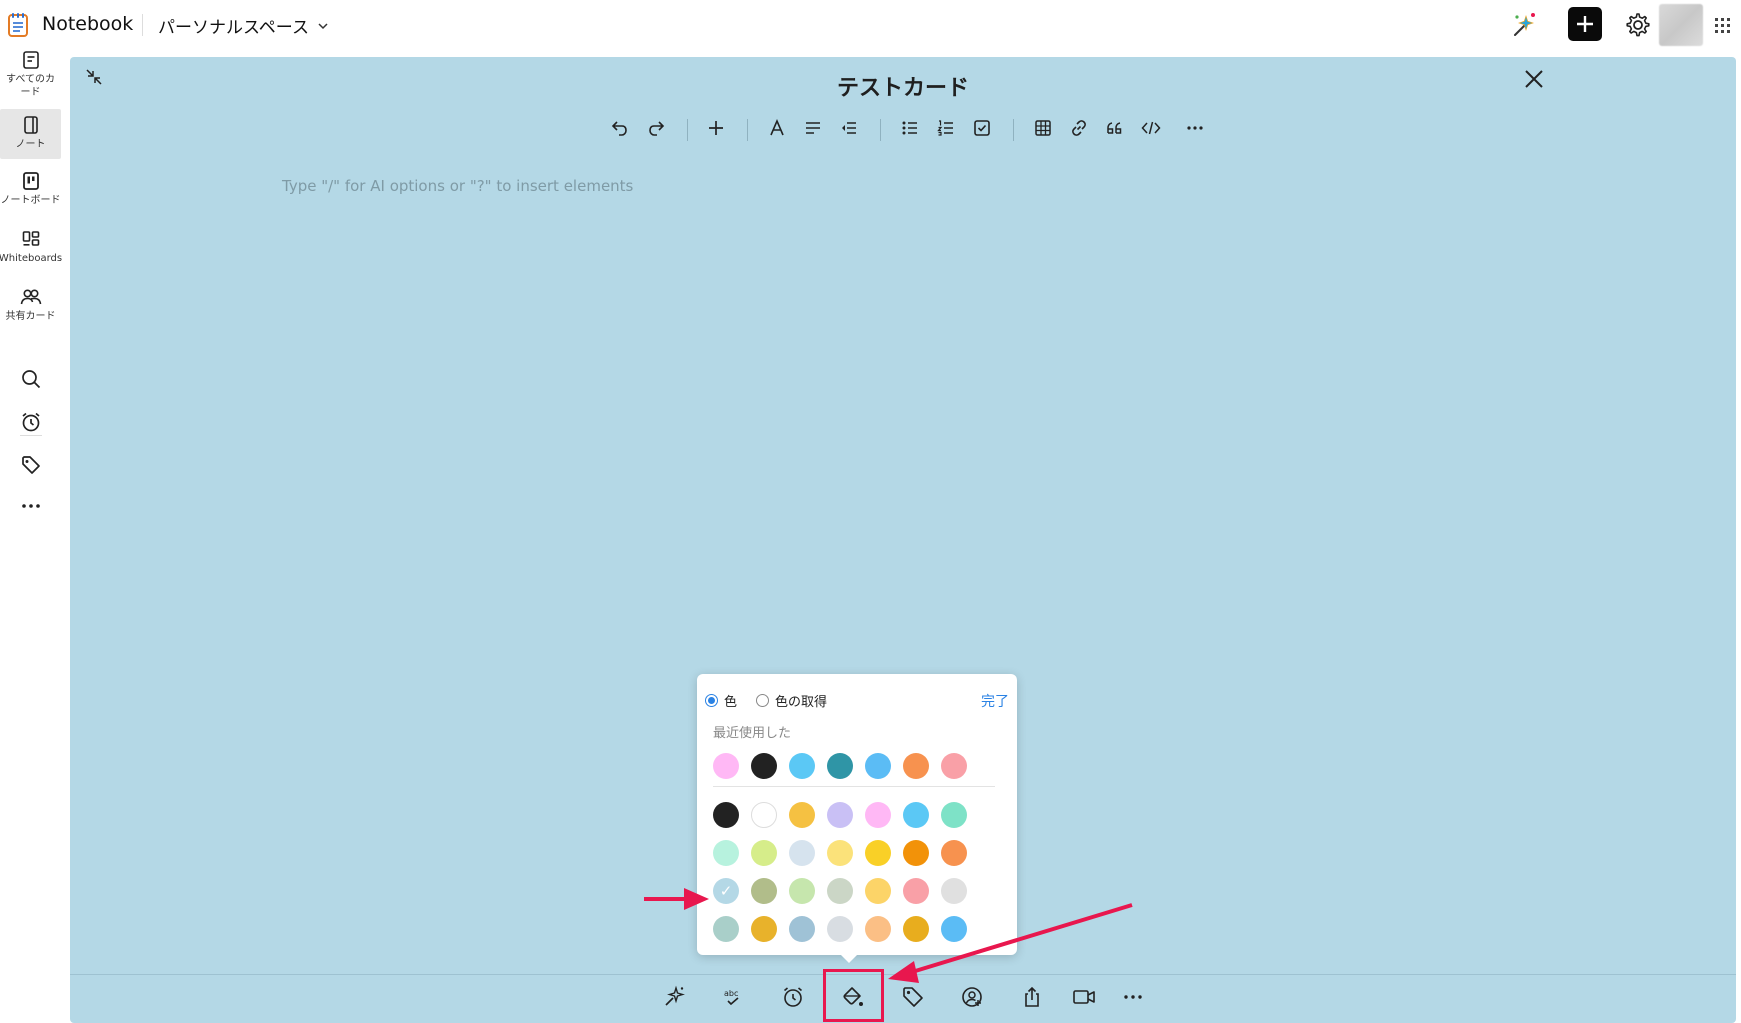 The image size is (1741, 1023). What do you see at coordinates (30, 297) in the screenshot?
I see `people-icon` at bounding box center [30, 297].